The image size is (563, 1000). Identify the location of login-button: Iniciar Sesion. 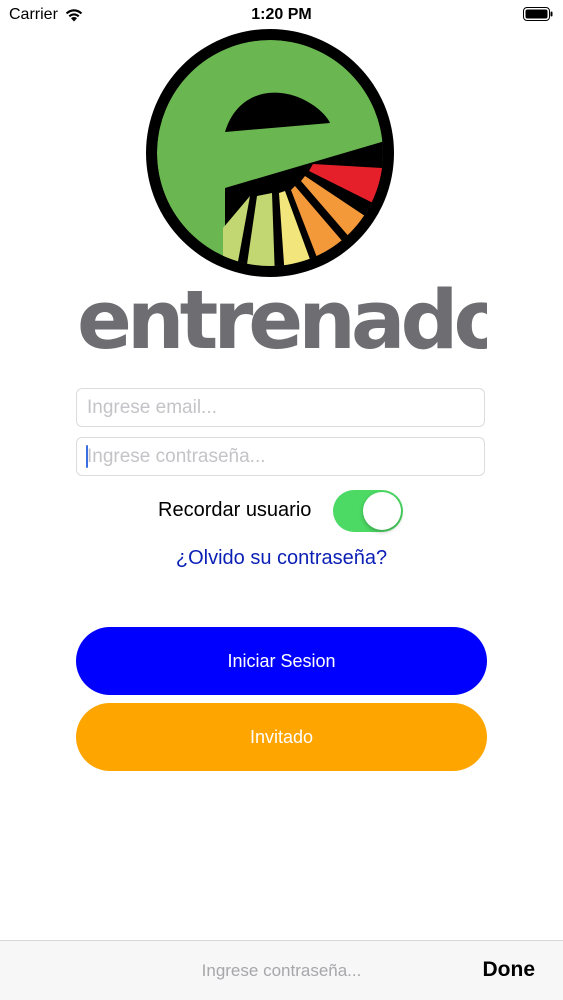
(281, 661).